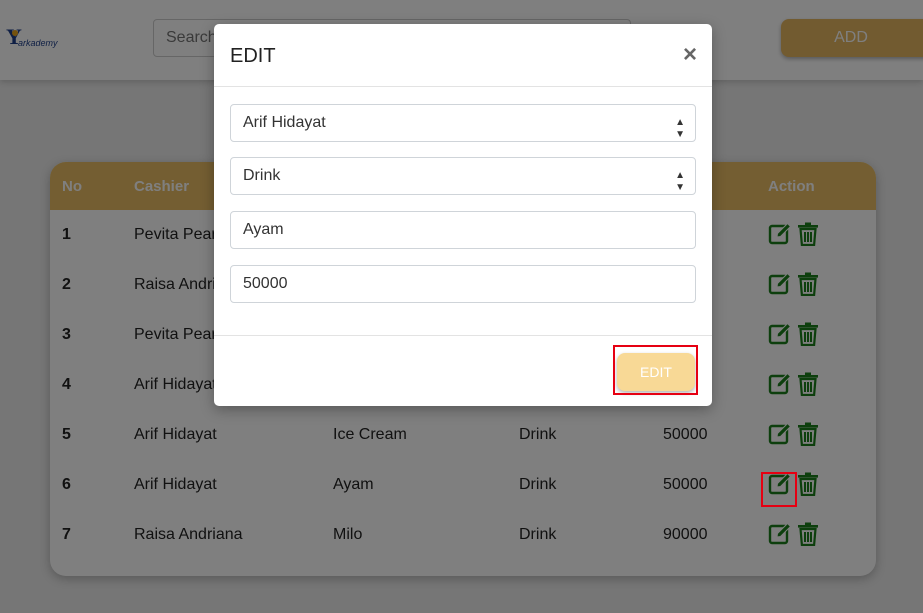 The image size is (923, 613). Describe the element at coordinates (463, 176) in the screenshot. I see `category-select: Drink ▲ ▼` at that location.